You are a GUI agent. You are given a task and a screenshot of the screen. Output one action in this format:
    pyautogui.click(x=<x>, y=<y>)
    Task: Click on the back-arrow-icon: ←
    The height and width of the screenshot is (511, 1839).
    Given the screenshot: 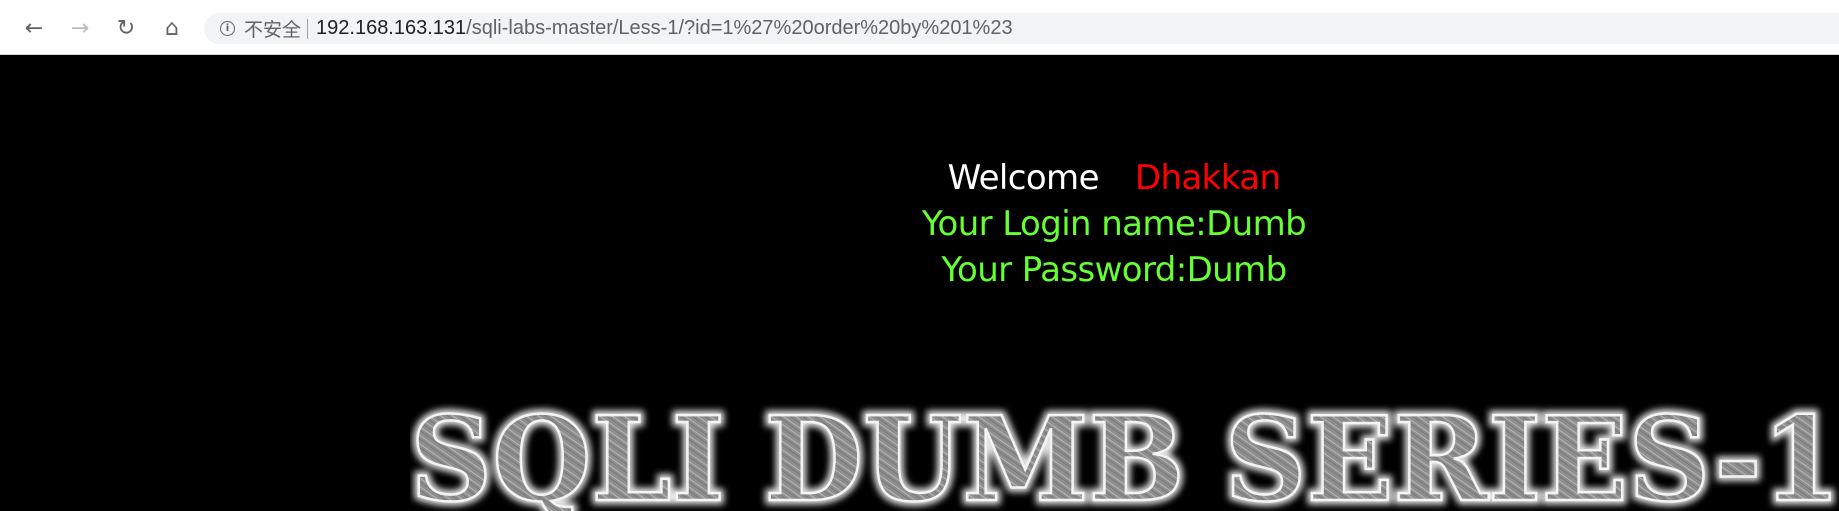 What is the action you would take?
    pyautogui.click(x=34, y=28)
    